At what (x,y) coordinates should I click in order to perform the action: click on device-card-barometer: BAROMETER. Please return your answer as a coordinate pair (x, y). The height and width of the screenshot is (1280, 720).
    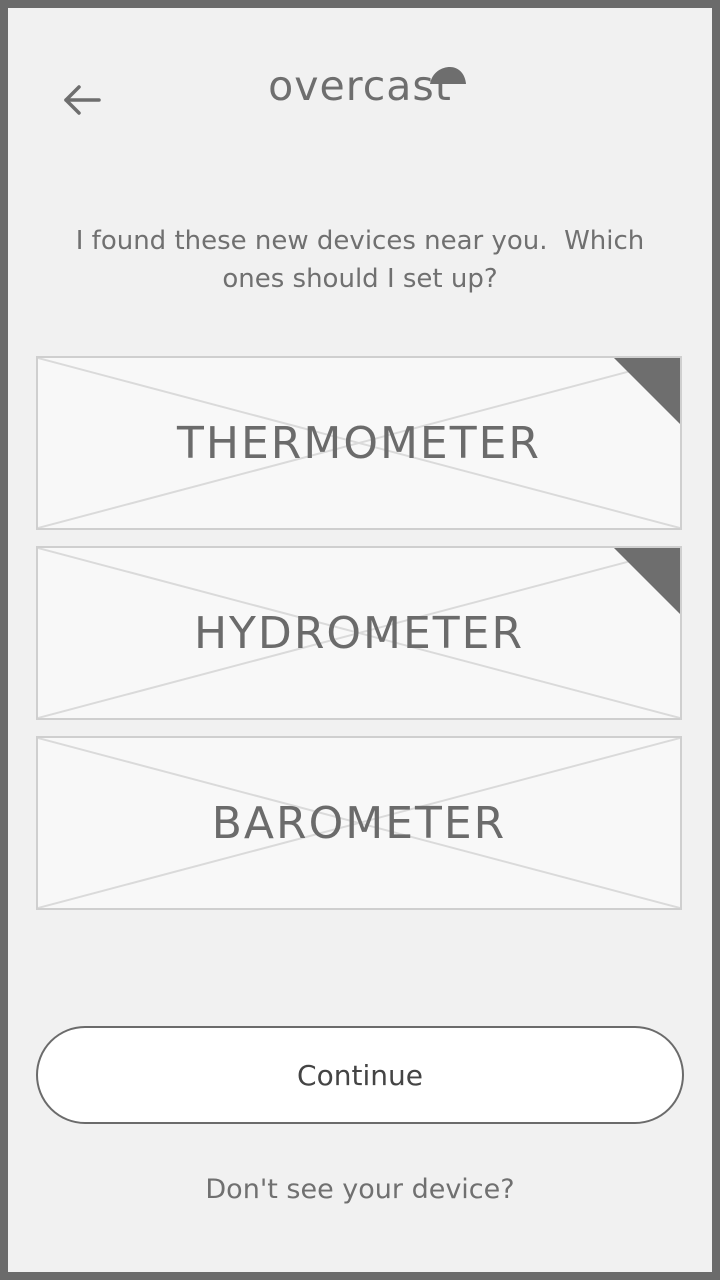
    Looking at the image, I should click on (359, 823).